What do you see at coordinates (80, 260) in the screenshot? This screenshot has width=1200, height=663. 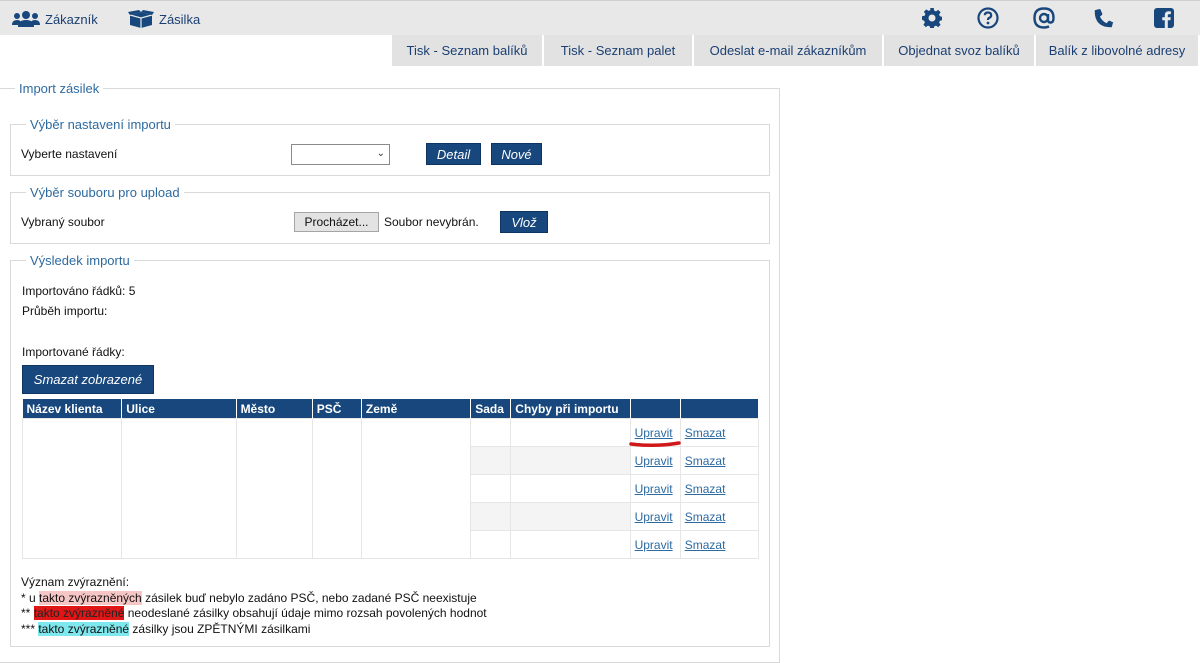 I see `result-legend: Výsledek importu` at bounding box center [80, 260].